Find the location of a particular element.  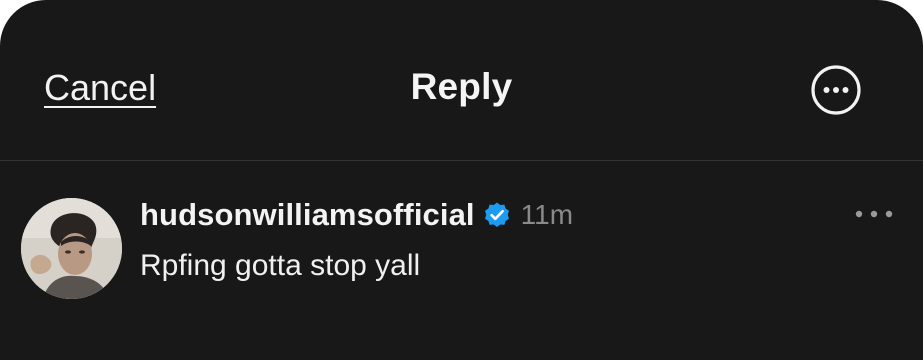

post-header: hudsonwilliamsofficial 11m is located at coordinates (356, 215).